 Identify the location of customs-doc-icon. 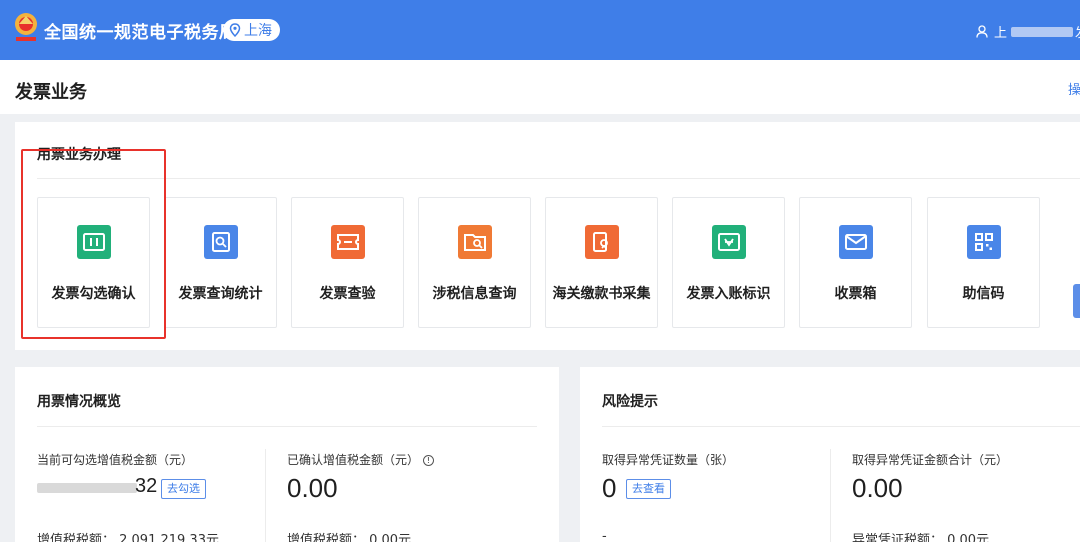
(602, 242).